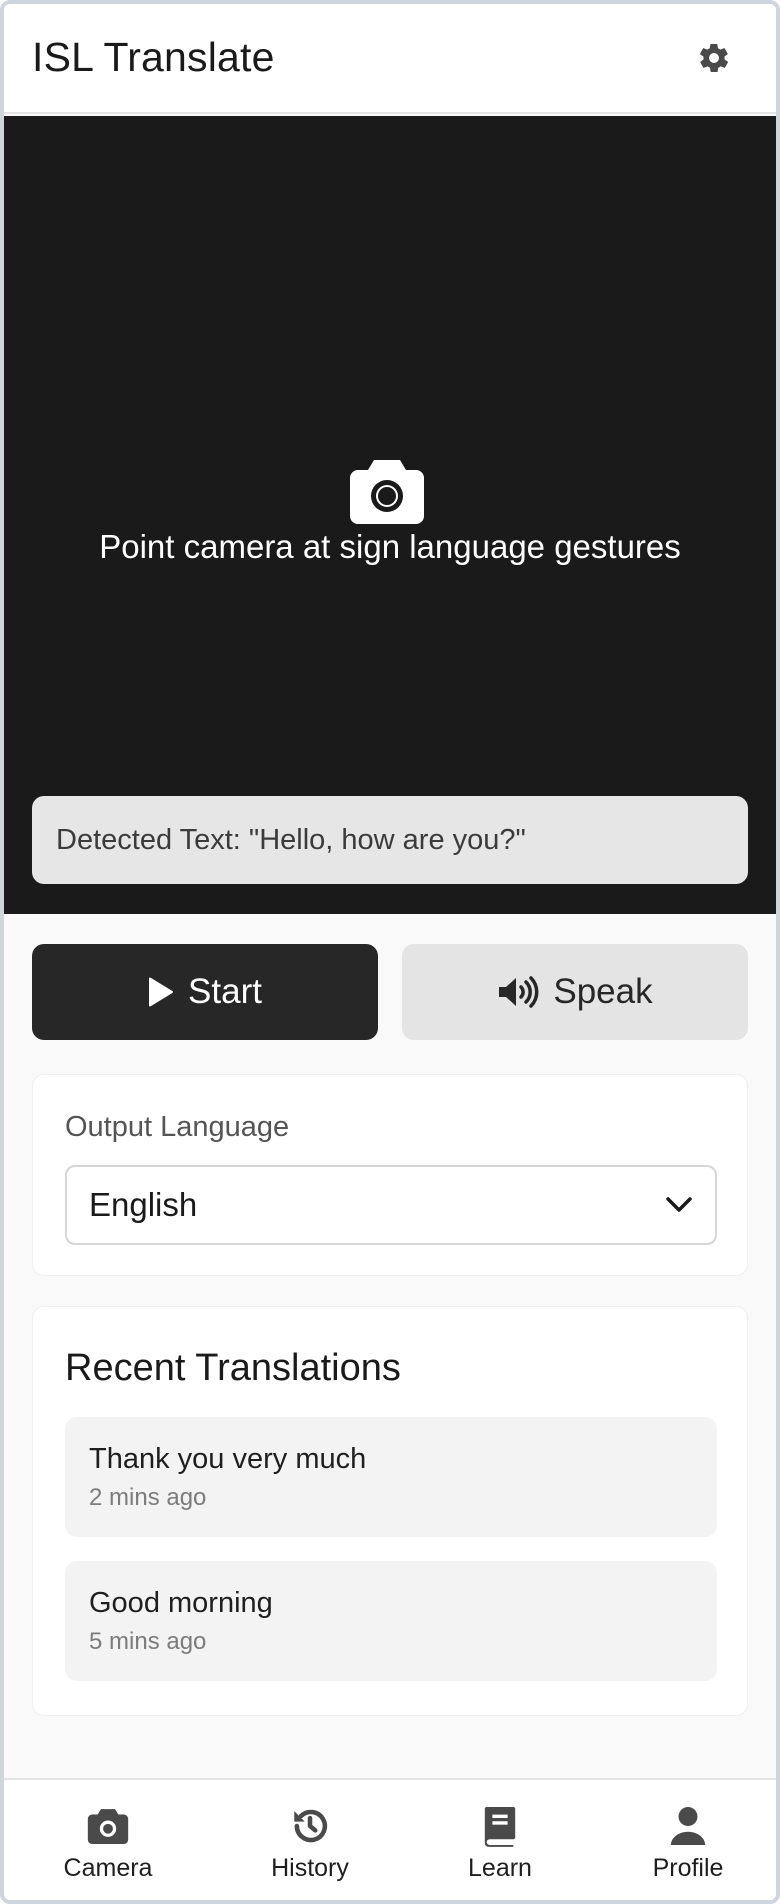 The image size is (780, 1904). I want to click on camera-hint-text: Point camera at sign language gestures, so click(390, 546).